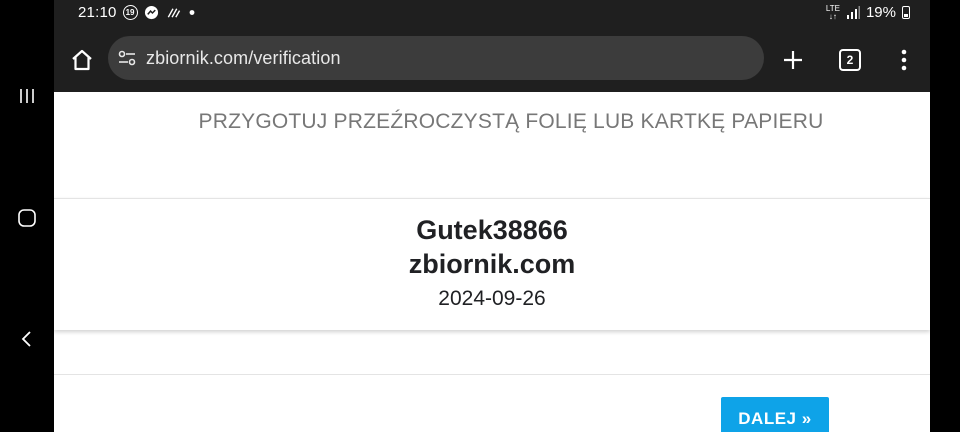 The image size is (960, 432). Describe the element at coordinates (853, 12) in the screenshot. I see `signal-icon` at that location.